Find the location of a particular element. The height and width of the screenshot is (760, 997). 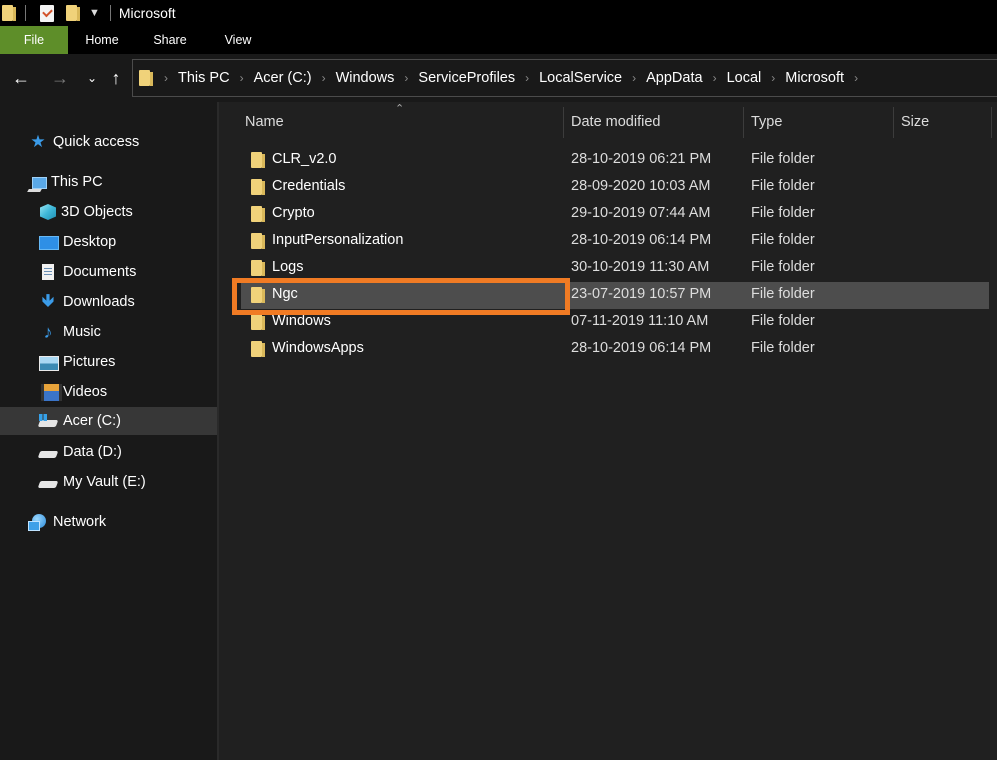

download-icon: 🡻 is located at coordinates (48, 300).